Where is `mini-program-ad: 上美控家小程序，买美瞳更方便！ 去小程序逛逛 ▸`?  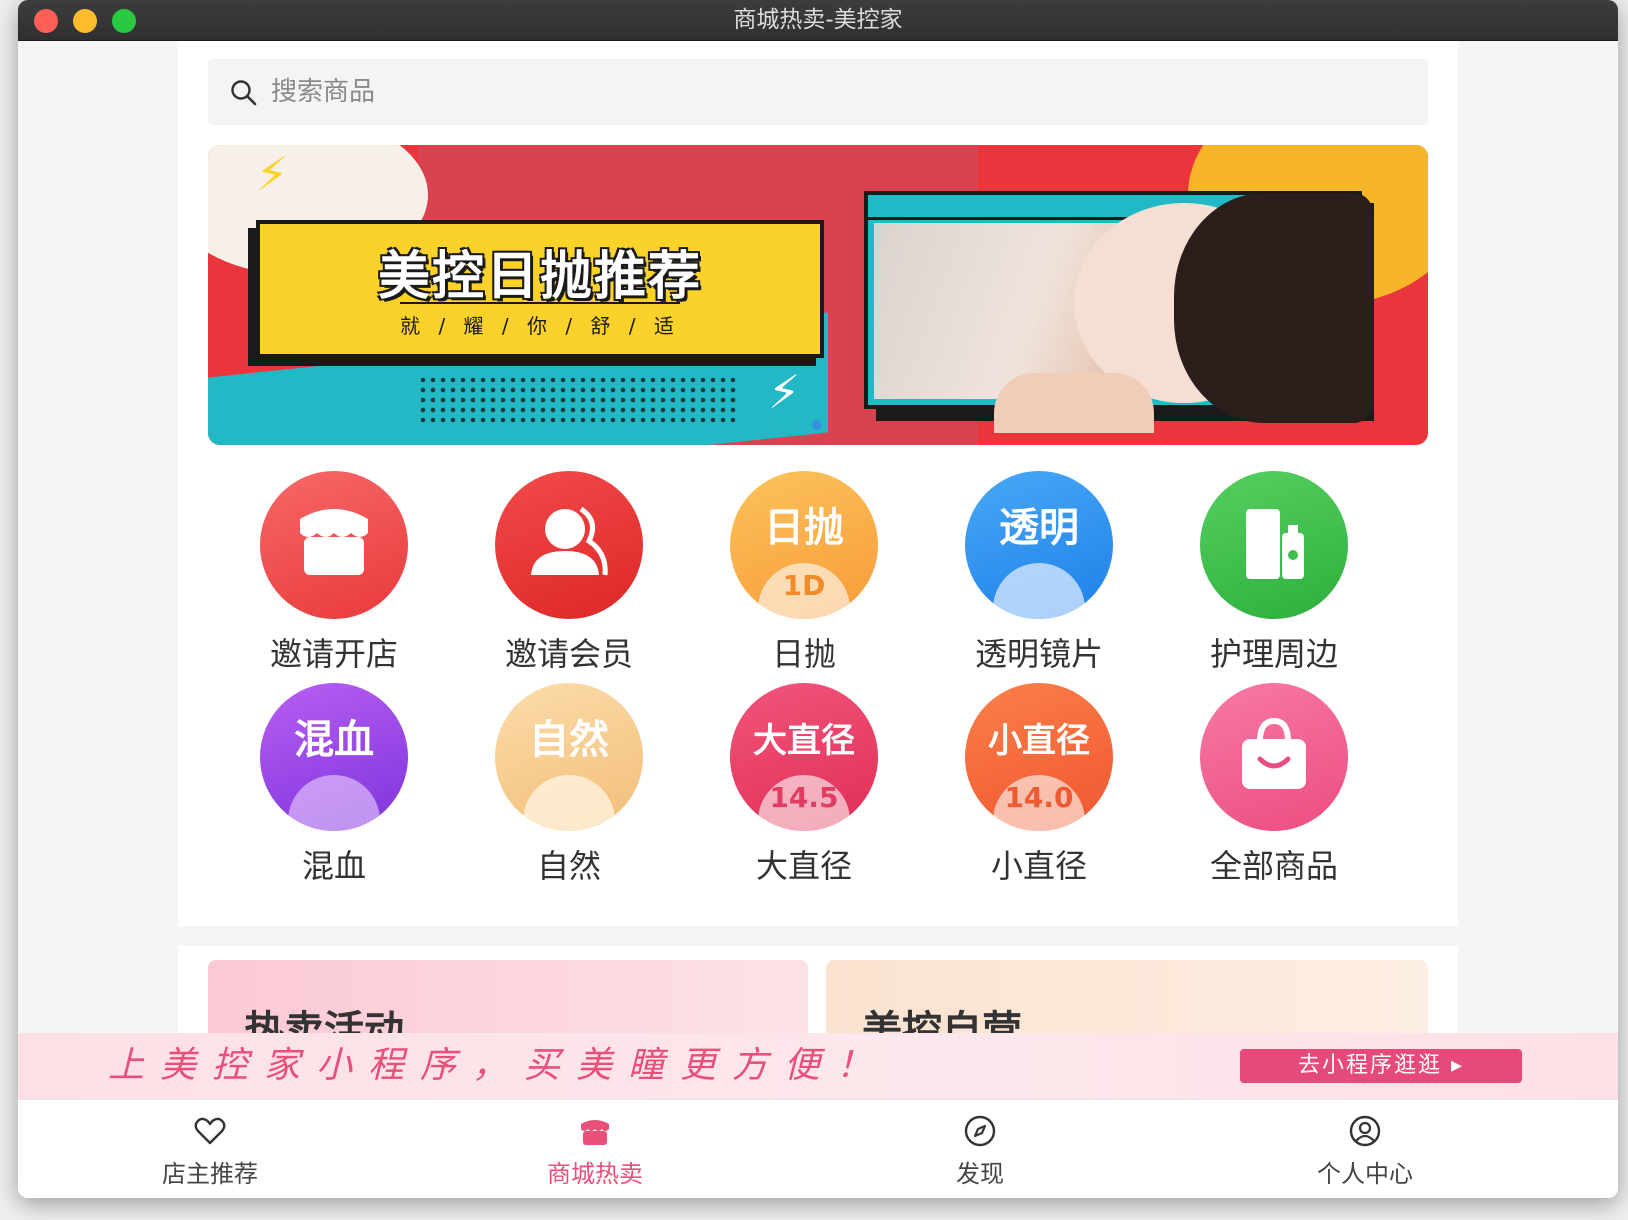
mini-program-ad: 上美控家小程序，买美瞳更方便！ 去小程序逛逛 ▸ is located at coordinates (818, 1066).